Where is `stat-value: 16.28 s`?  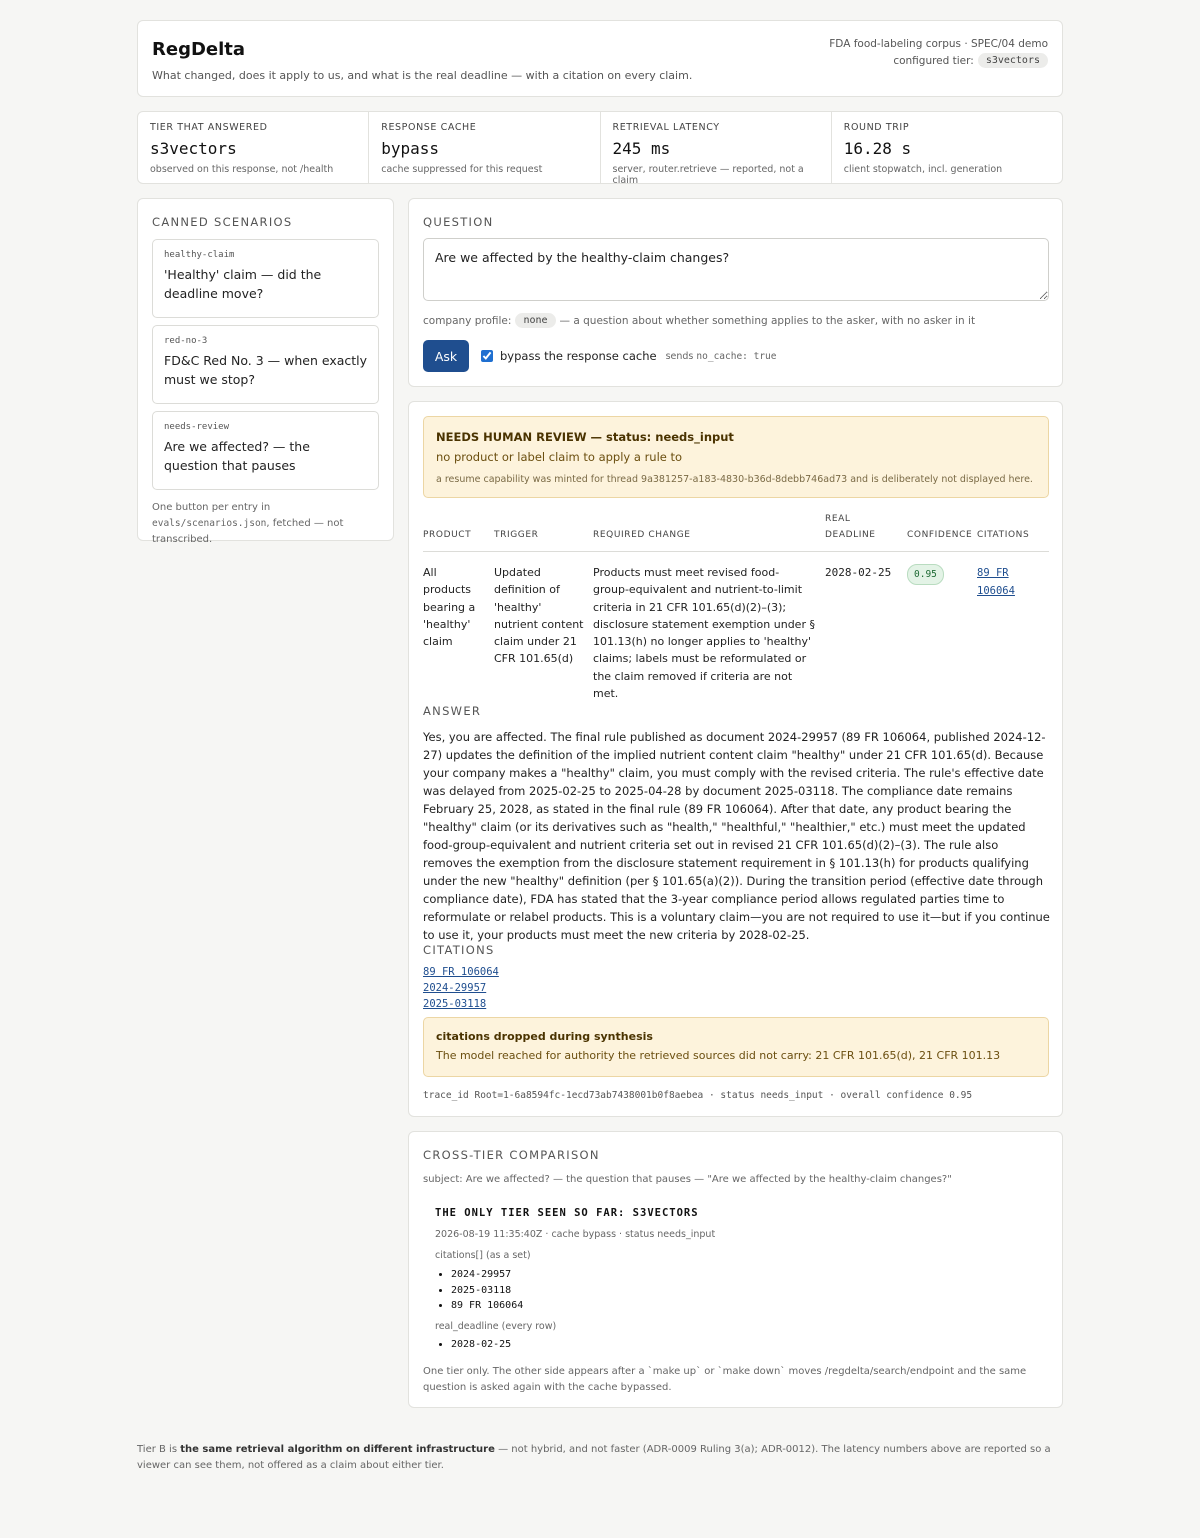 stat-value: 16.28 s is located at coordinates (877, 148).